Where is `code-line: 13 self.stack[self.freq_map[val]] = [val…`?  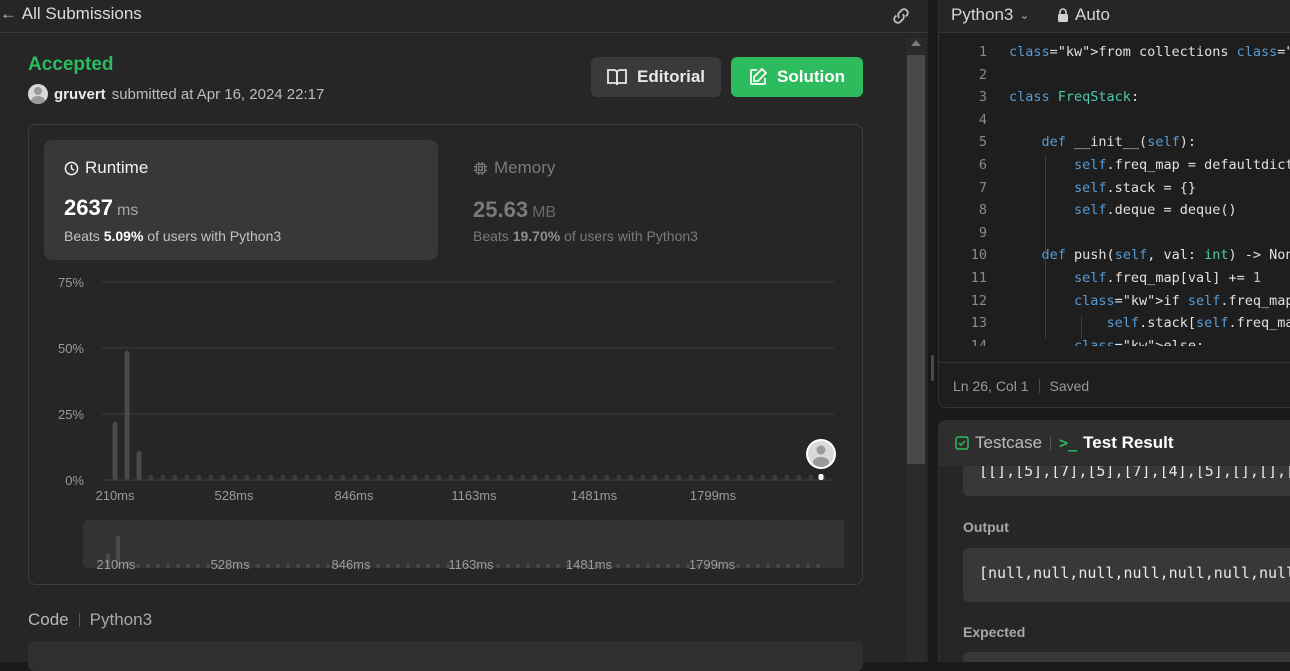
code-line: 13 self.stack[self.freq_map[val]] = [val… is located at coordinates (1114, 326).